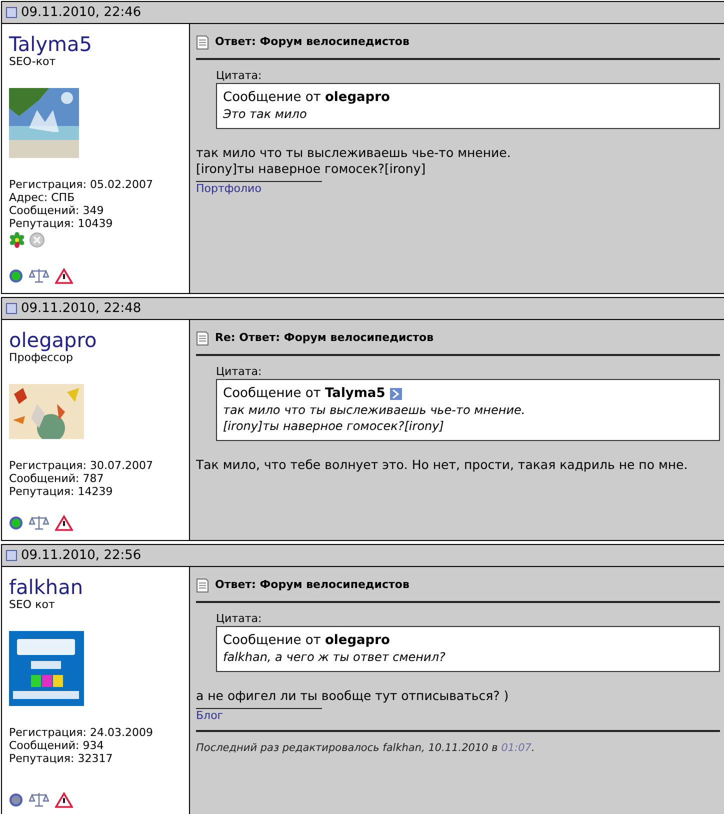  What do you see at coordinates (41, 357) in the screenshot?
I see `user-rank: Профессор` at bounding box center [41, 357].